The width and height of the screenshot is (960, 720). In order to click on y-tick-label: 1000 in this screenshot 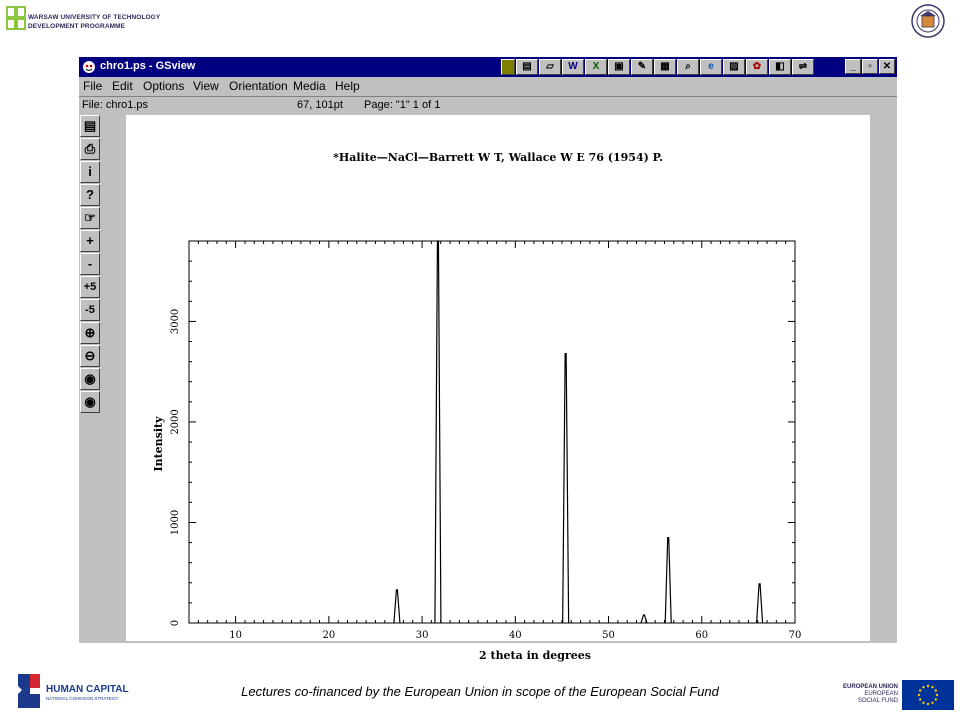, I will do `click(175, 522)`.